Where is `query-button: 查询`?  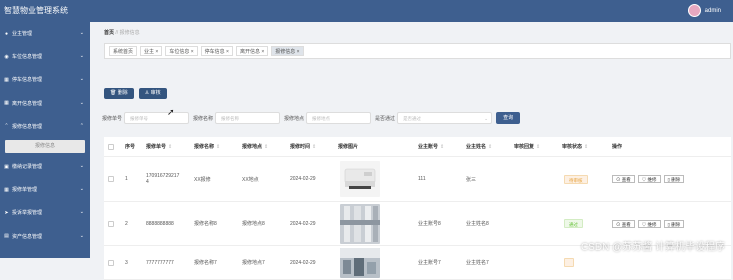
query-button: 查询 is located at coordinates (508, 118).